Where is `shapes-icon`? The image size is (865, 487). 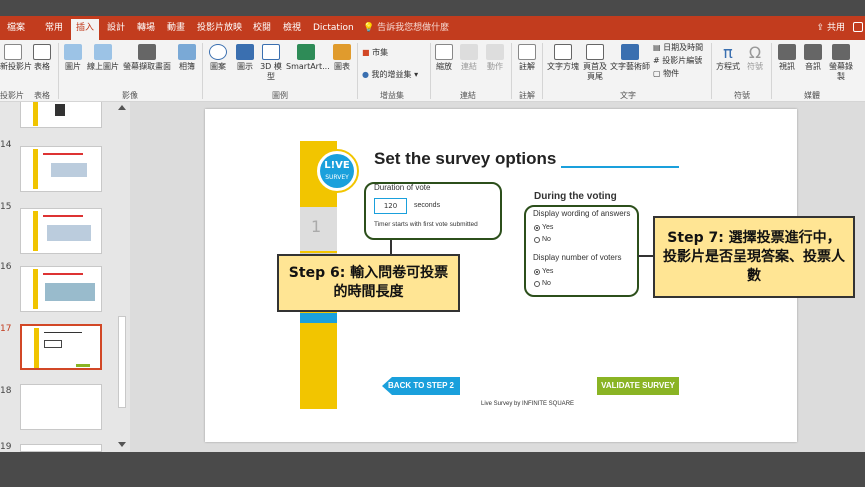
shapes-icon is located at coordinates (218, 52).